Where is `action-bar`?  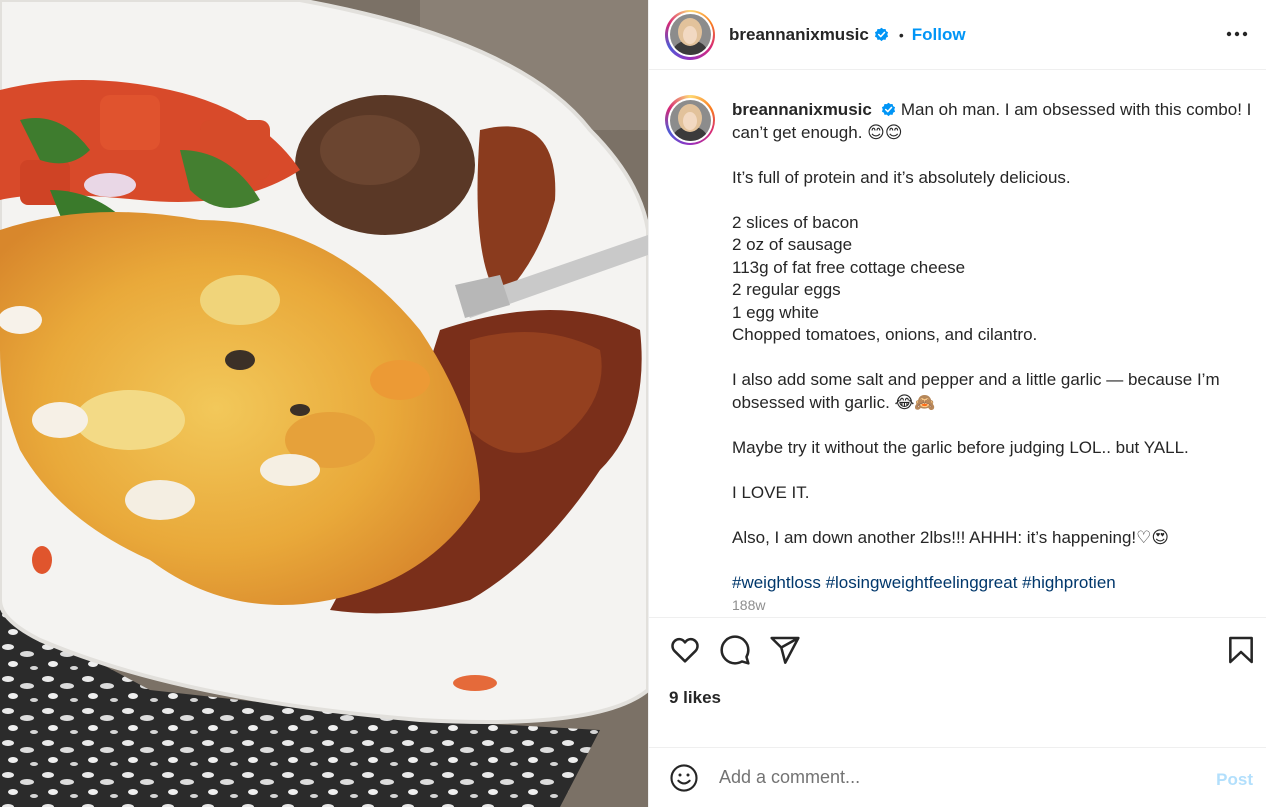
action-bar is located at coordinates (957, 652).